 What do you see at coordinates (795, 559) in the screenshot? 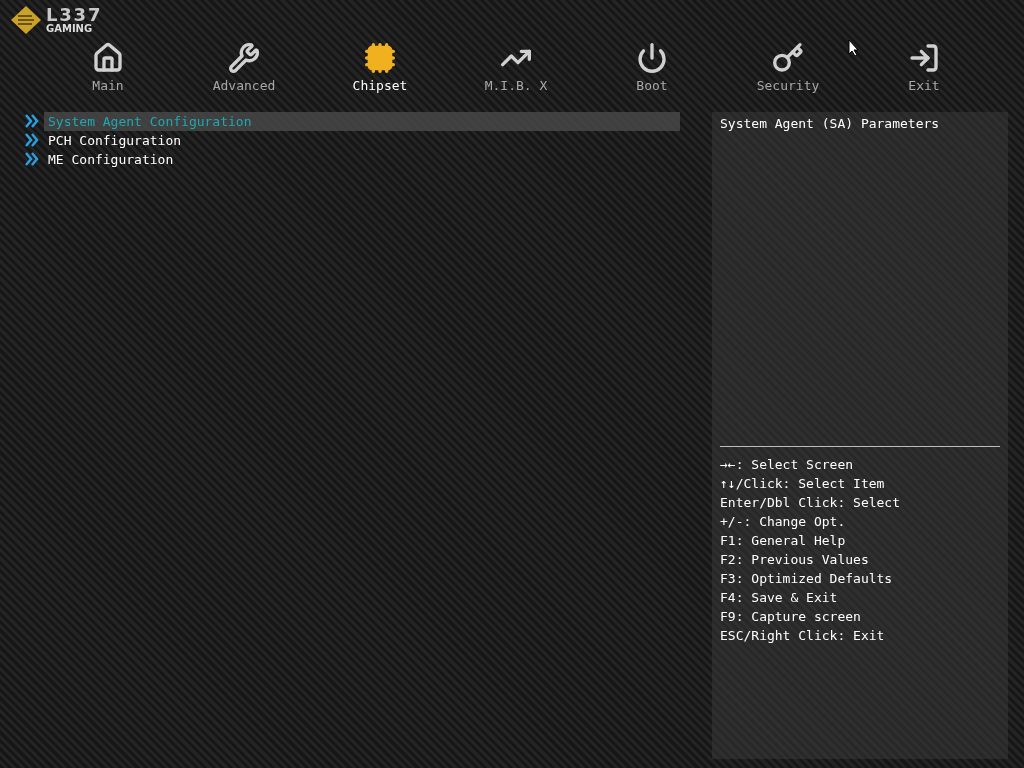
I see `key-legend-line: F2: Previous Values` at bounding box center [795, 559].